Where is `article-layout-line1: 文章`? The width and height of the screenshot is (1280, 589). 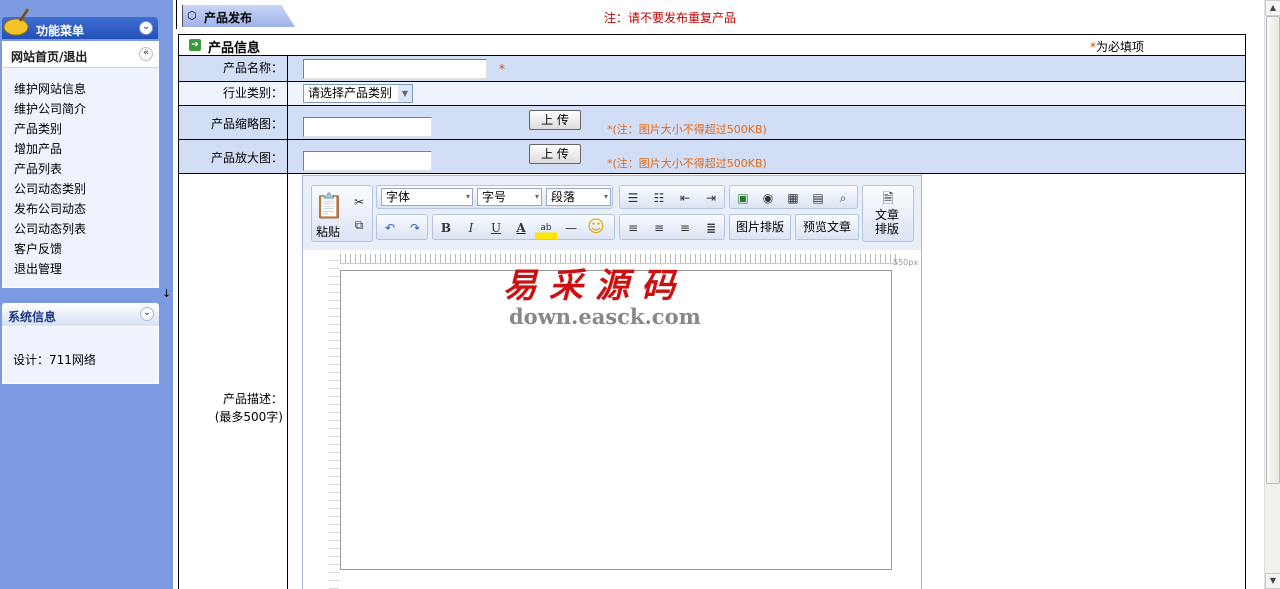 article-layout-line1: 文章 is located at coordinates (887, 215).